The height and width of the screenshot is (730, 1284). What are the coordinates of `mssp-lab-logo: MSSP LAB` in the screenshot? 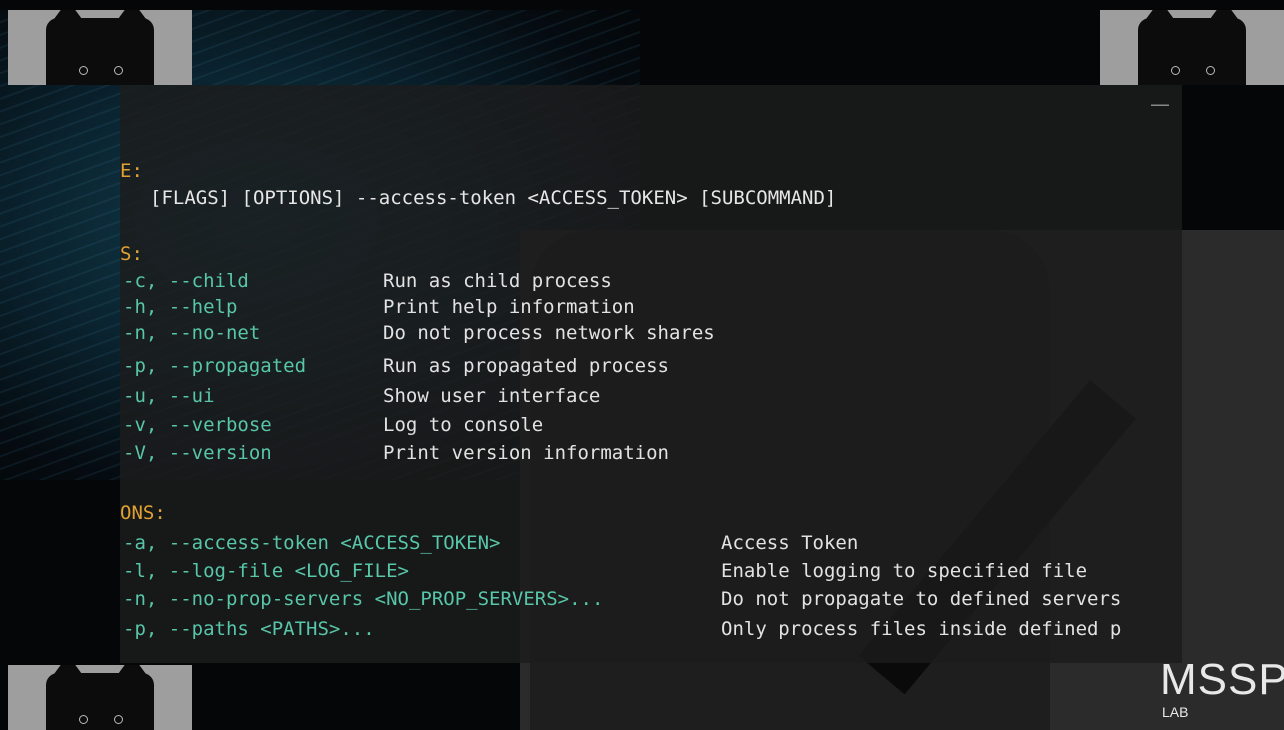 It's located at (1222, 688).